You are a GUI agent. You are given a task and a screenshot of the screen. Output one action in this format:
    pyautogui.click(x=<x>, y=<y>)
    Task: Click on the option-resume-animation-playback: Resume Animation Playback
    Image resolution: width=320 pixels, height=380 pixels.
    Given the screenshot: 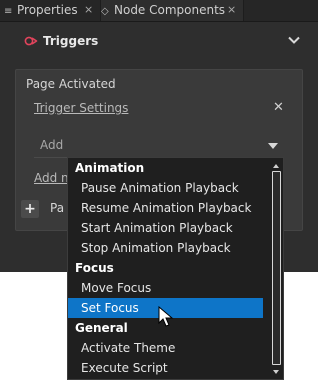 What is the action you would take?
    pyautogui.click(x=169, y=208)
    